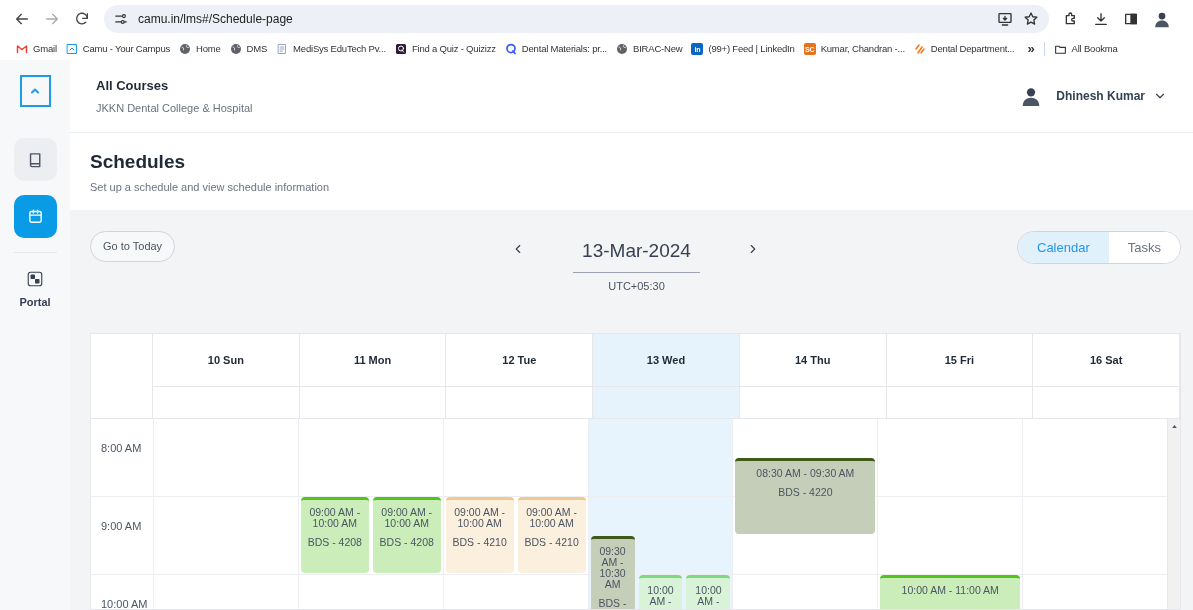 The width and height of the screenshot is (1193, 610). What do you see at coordinates (453, 48) in the screenshot?
I see `bookmark-label: Find a Quiz - Quizizz` at bounding box center [453, 48].